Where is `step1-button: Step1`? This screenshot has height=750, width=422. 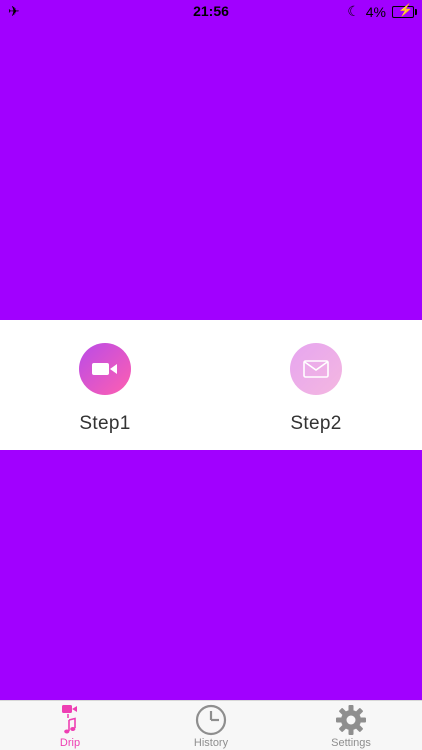
step1-button: Step1 is located at coordinates (105, 389).